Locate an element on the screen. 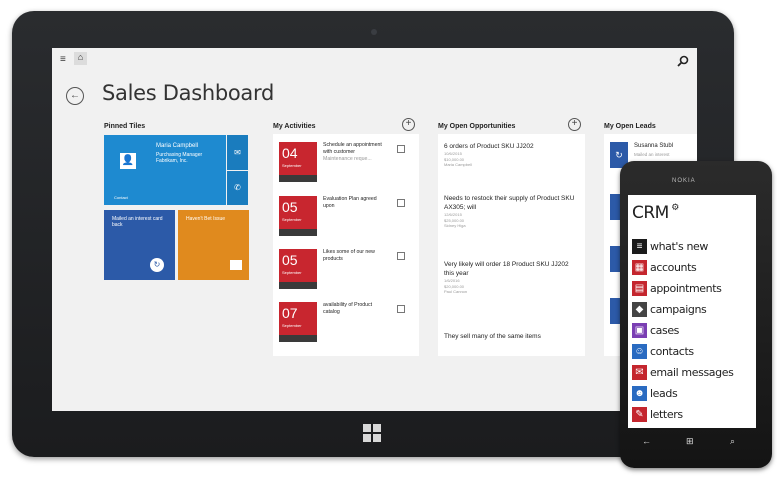 Image resolution: width=777 pixels, height=477 pixels. opportunity-owner: Maria Campbell is located at coordinates (458, 164).